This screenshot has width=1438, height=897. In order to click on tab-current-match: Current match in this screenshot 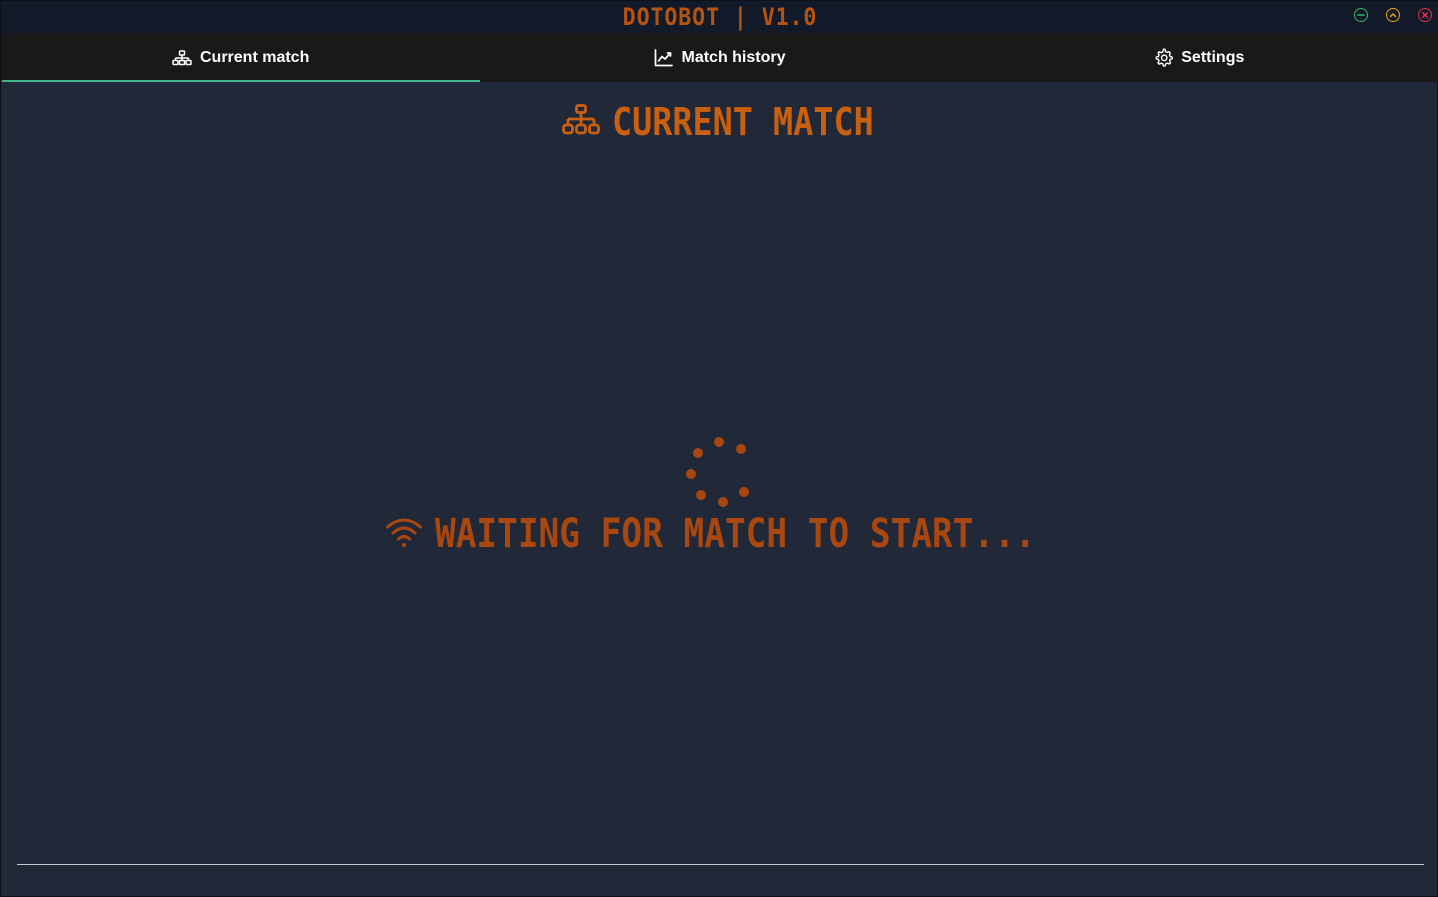, I will do `click(241, 57)`.